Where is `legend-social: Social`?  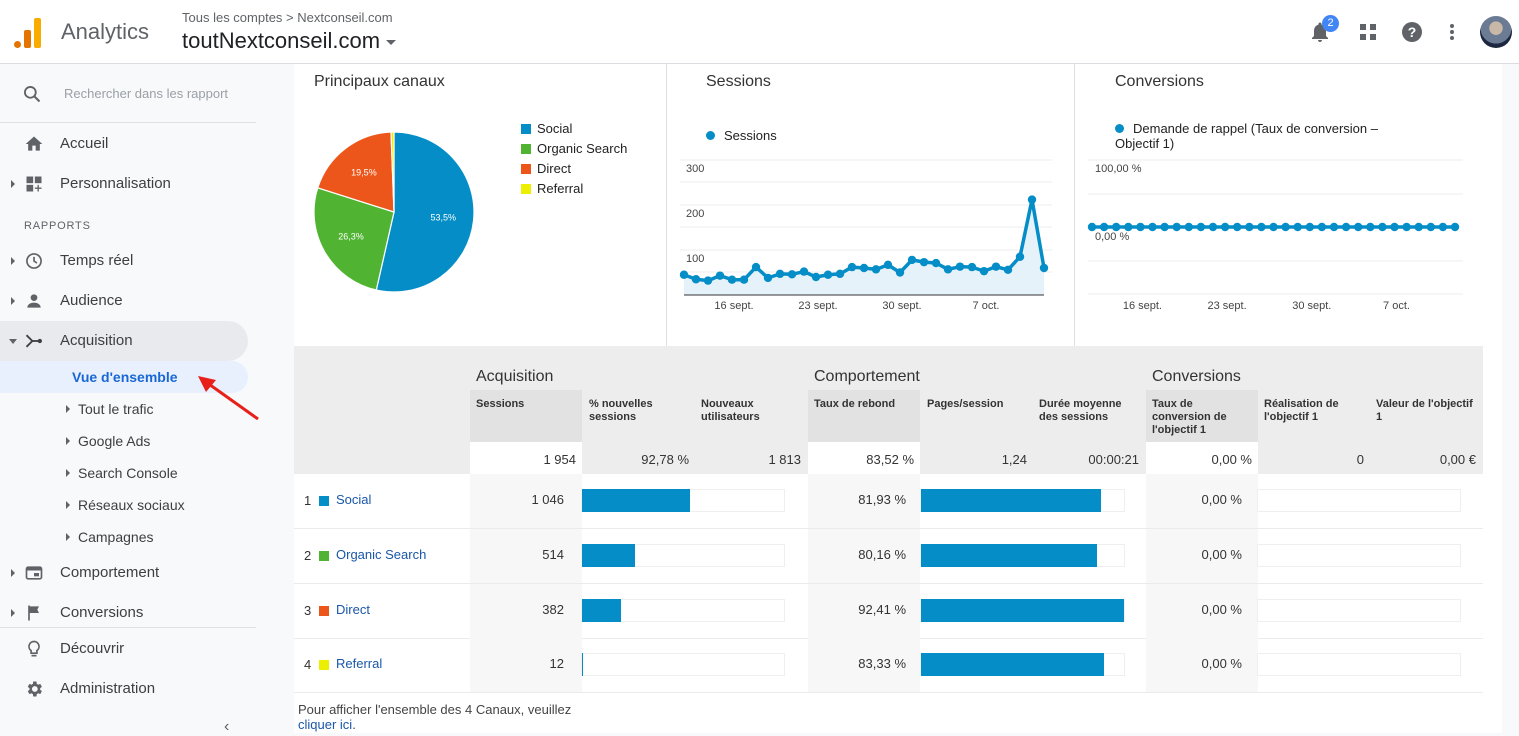
legend-social: Social is located at coordinates (546, 128).